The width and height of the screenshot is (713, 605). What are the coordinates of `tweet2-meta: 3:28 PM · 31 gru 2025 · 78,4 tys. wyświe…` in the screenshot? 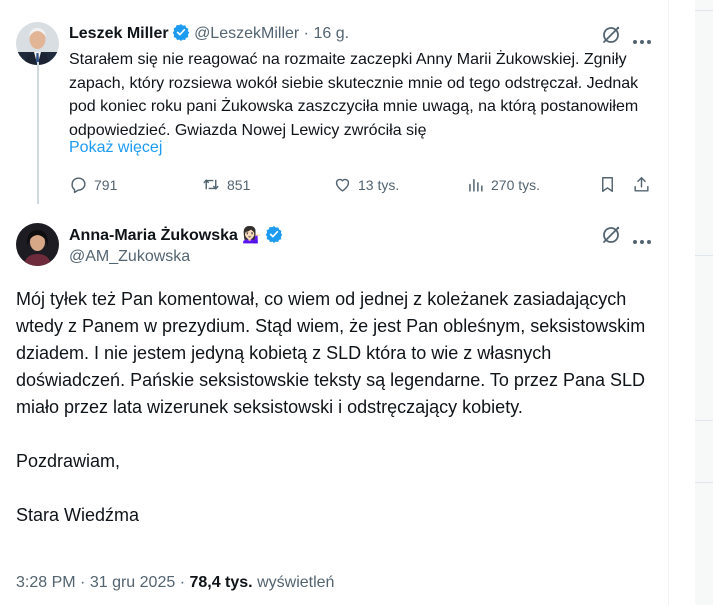 It's located at (175, 583).